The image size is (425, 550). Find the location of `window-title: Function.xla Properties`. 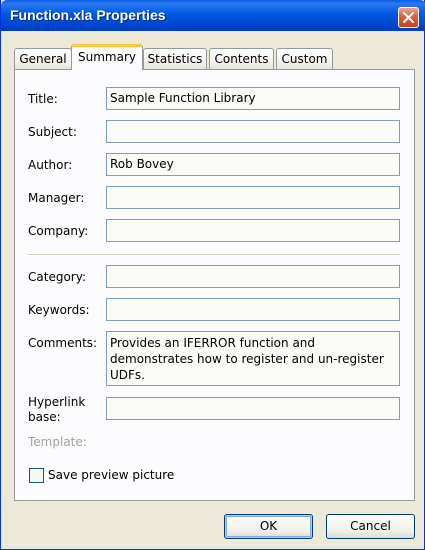

window-title: Function.xla Properties is located at coordinates (88, 15).